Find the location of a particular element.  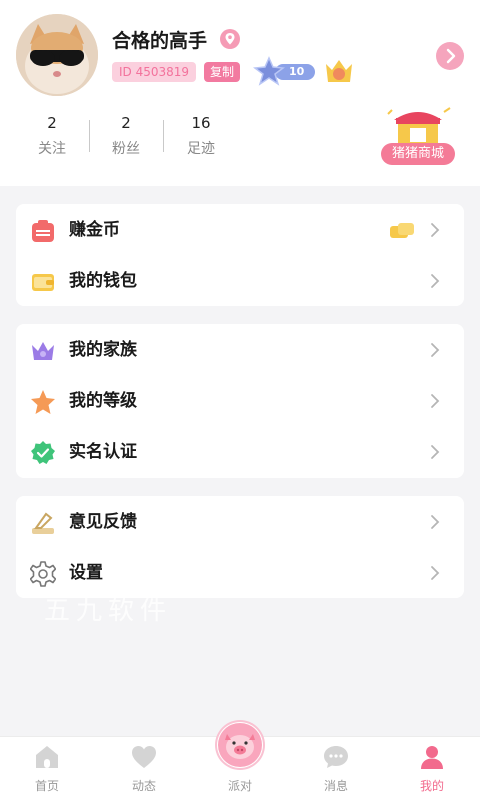

stat-footprints: 16 足迹 is located at coordinates (201, 136).